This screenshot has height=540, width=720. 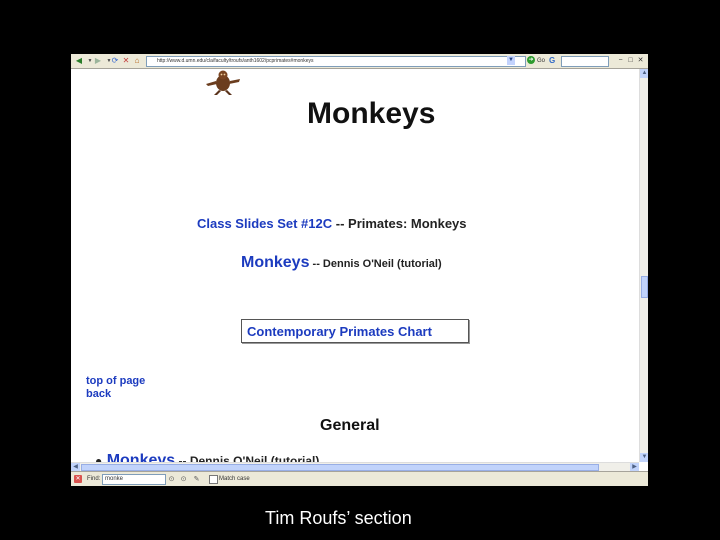 I want to click on go-label: Go, so click(x=541, y=61).